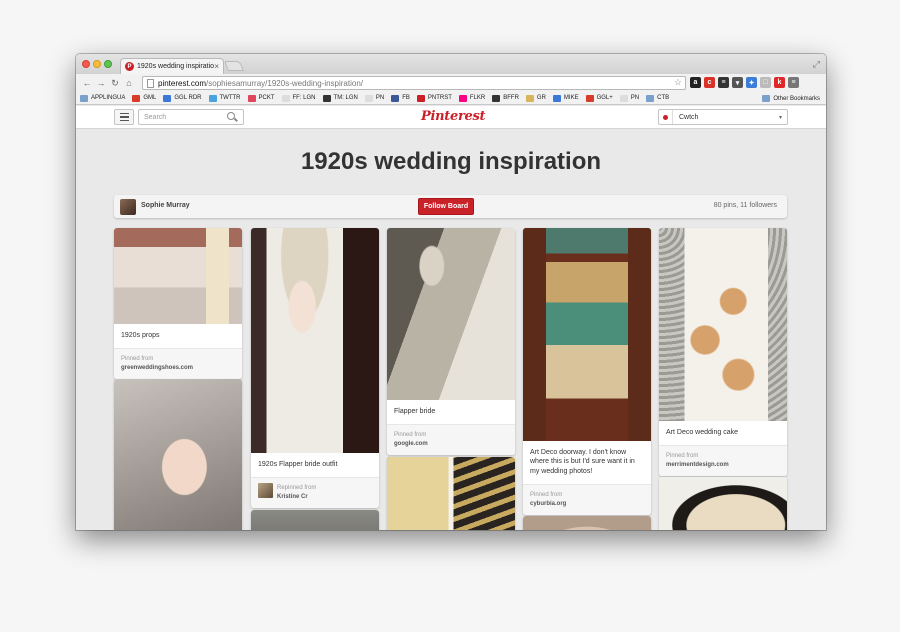  I want to click on search-icon, so click(231, 116).